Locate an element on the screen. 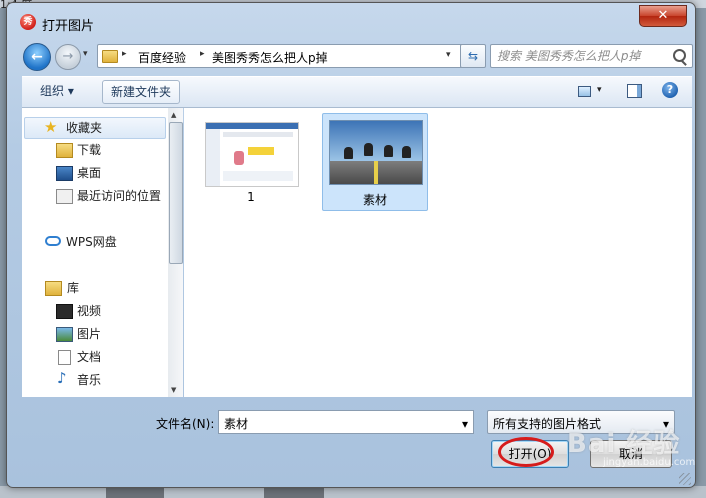  sidebar-item-label: 库 is located at coordinates (73, 288).